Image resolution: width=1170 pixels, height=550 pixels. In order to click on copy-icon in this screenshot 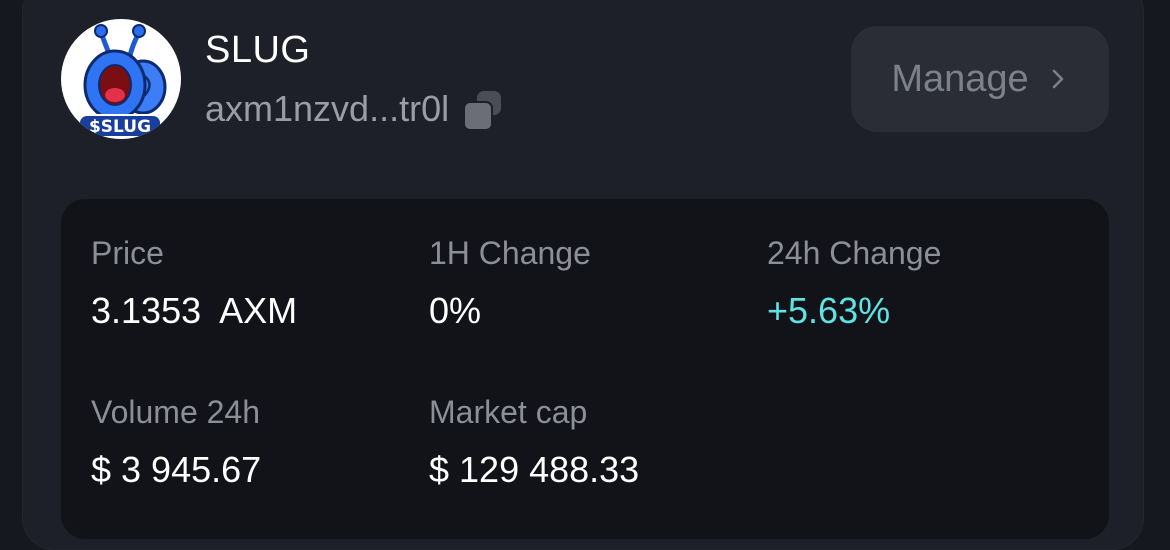, I will do `click(484, 110)`.